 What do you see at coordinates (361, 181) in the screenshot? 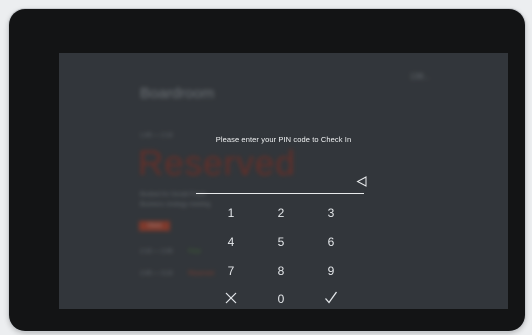
I see `backspace-triangle-icon` at bounding box center [361, 181].